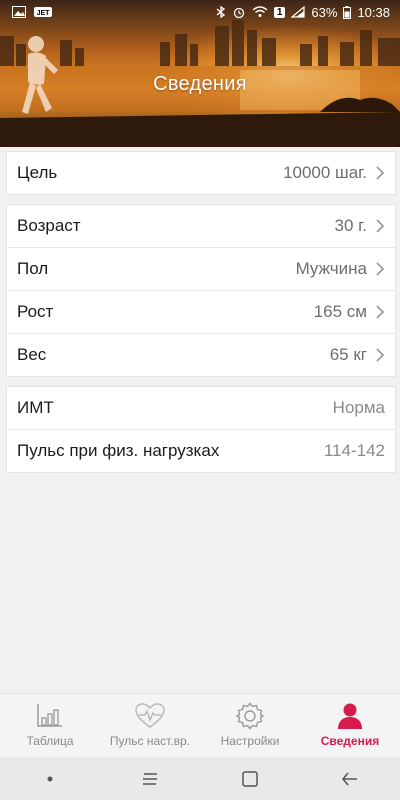 The image size is (400, 800). What do you see at coordinates (325, 172) in the screenshot?
I see `row-value: 10000 шаг.` at bounding box center [325, 172].